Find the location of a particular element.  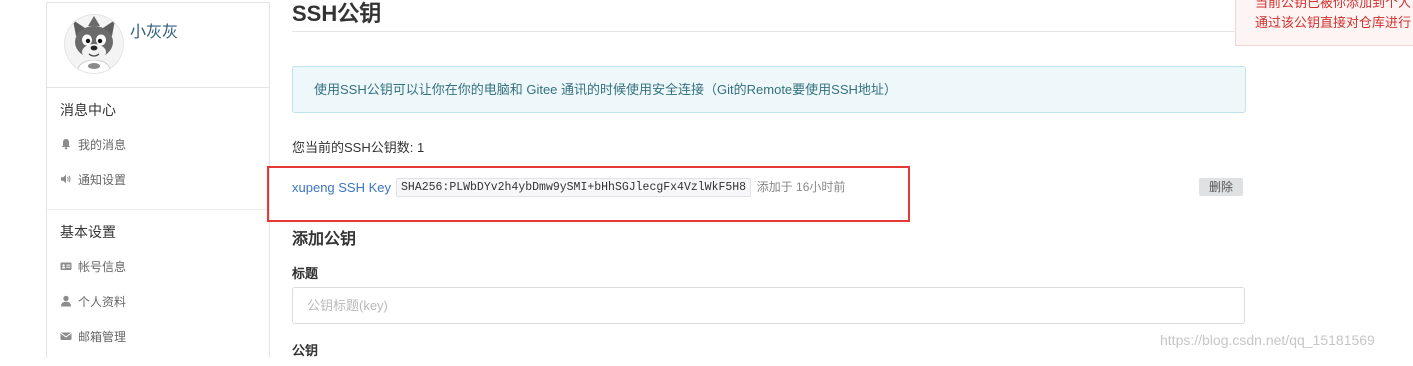

volume-icon is located at coordinates (66, 179).